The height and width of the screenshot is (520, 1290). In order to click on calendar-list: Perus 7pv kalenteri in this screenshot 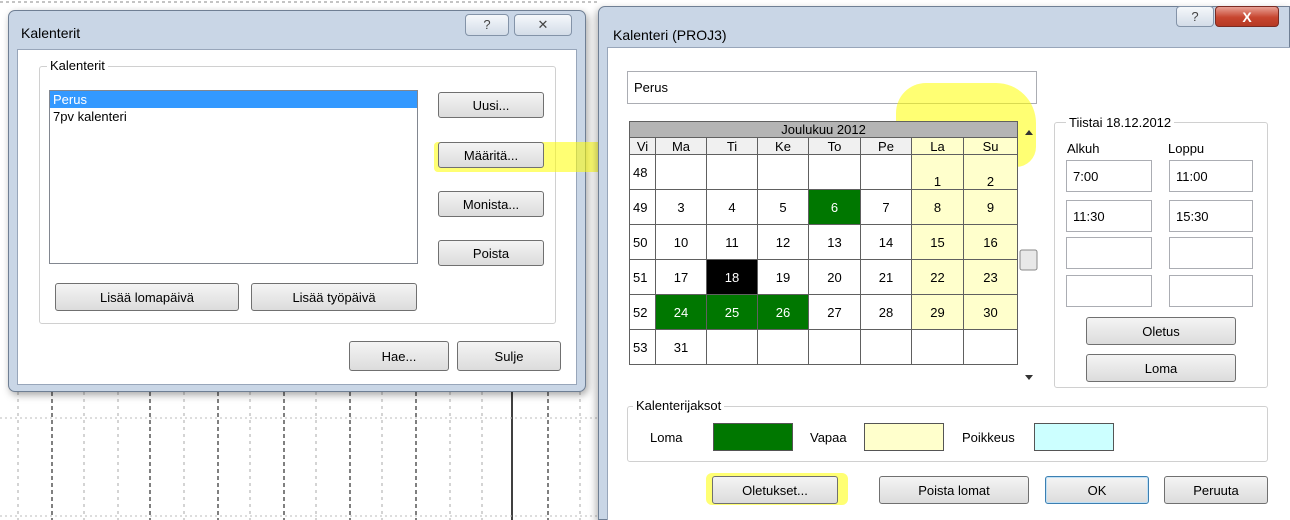, I will do `click(233, 177)`.